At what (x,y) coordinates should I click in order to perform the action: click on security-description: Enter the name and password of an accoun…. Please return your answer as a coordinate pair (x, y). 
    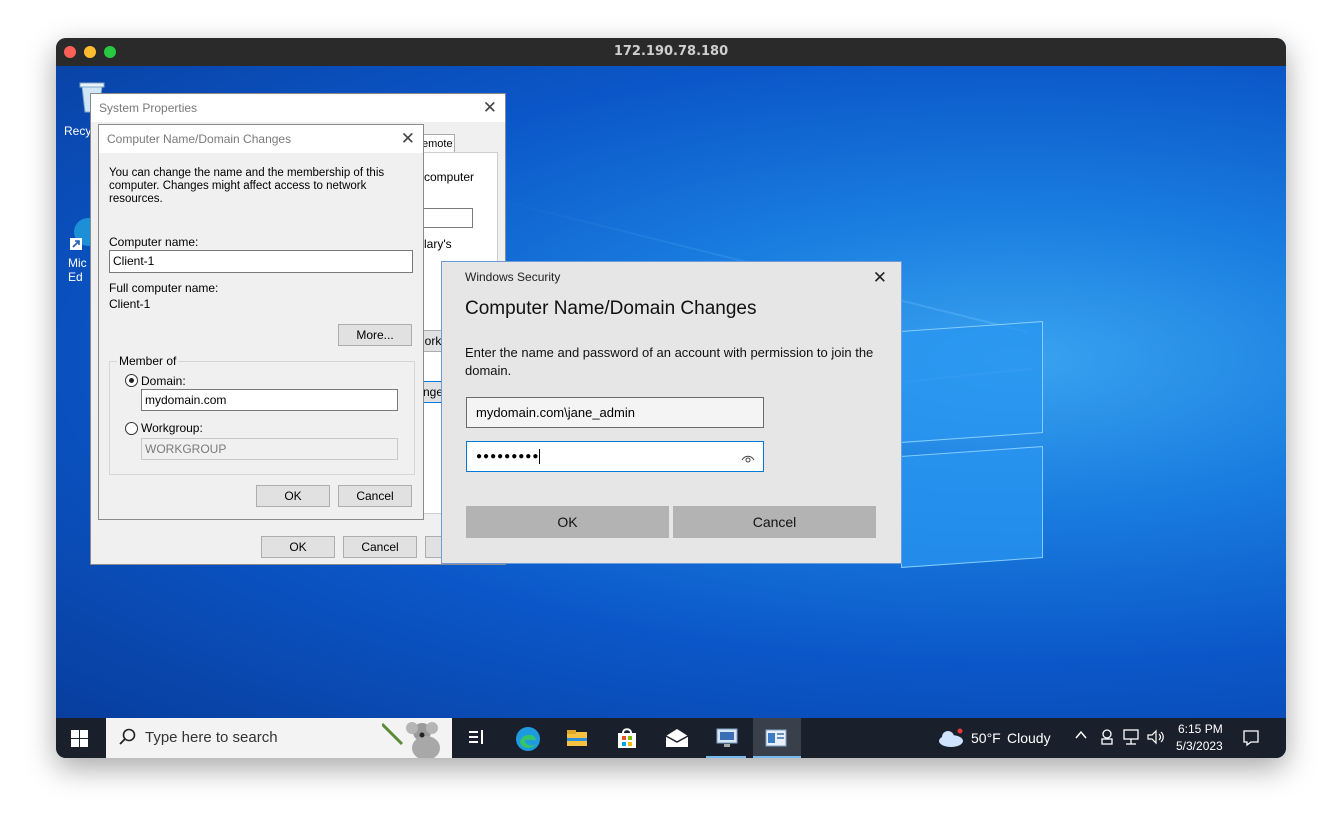
    Looking at the image, I should click on (669, 361).